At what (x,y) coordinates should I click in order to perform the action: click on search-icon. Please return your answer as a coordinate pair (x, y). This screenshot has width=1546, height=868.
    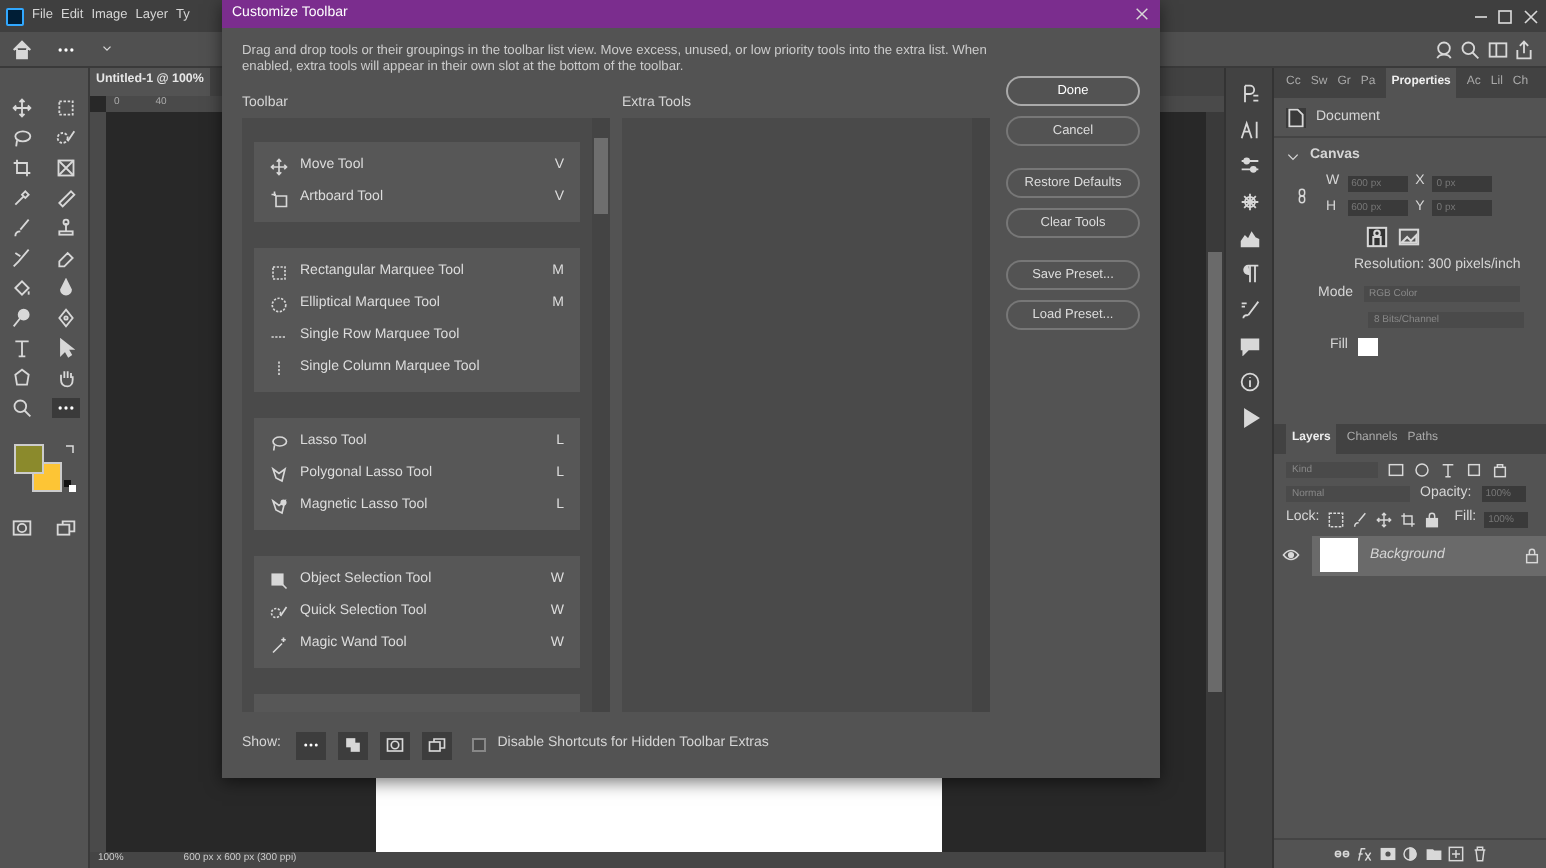
    Looking at the image, I should click on (1470, 49).